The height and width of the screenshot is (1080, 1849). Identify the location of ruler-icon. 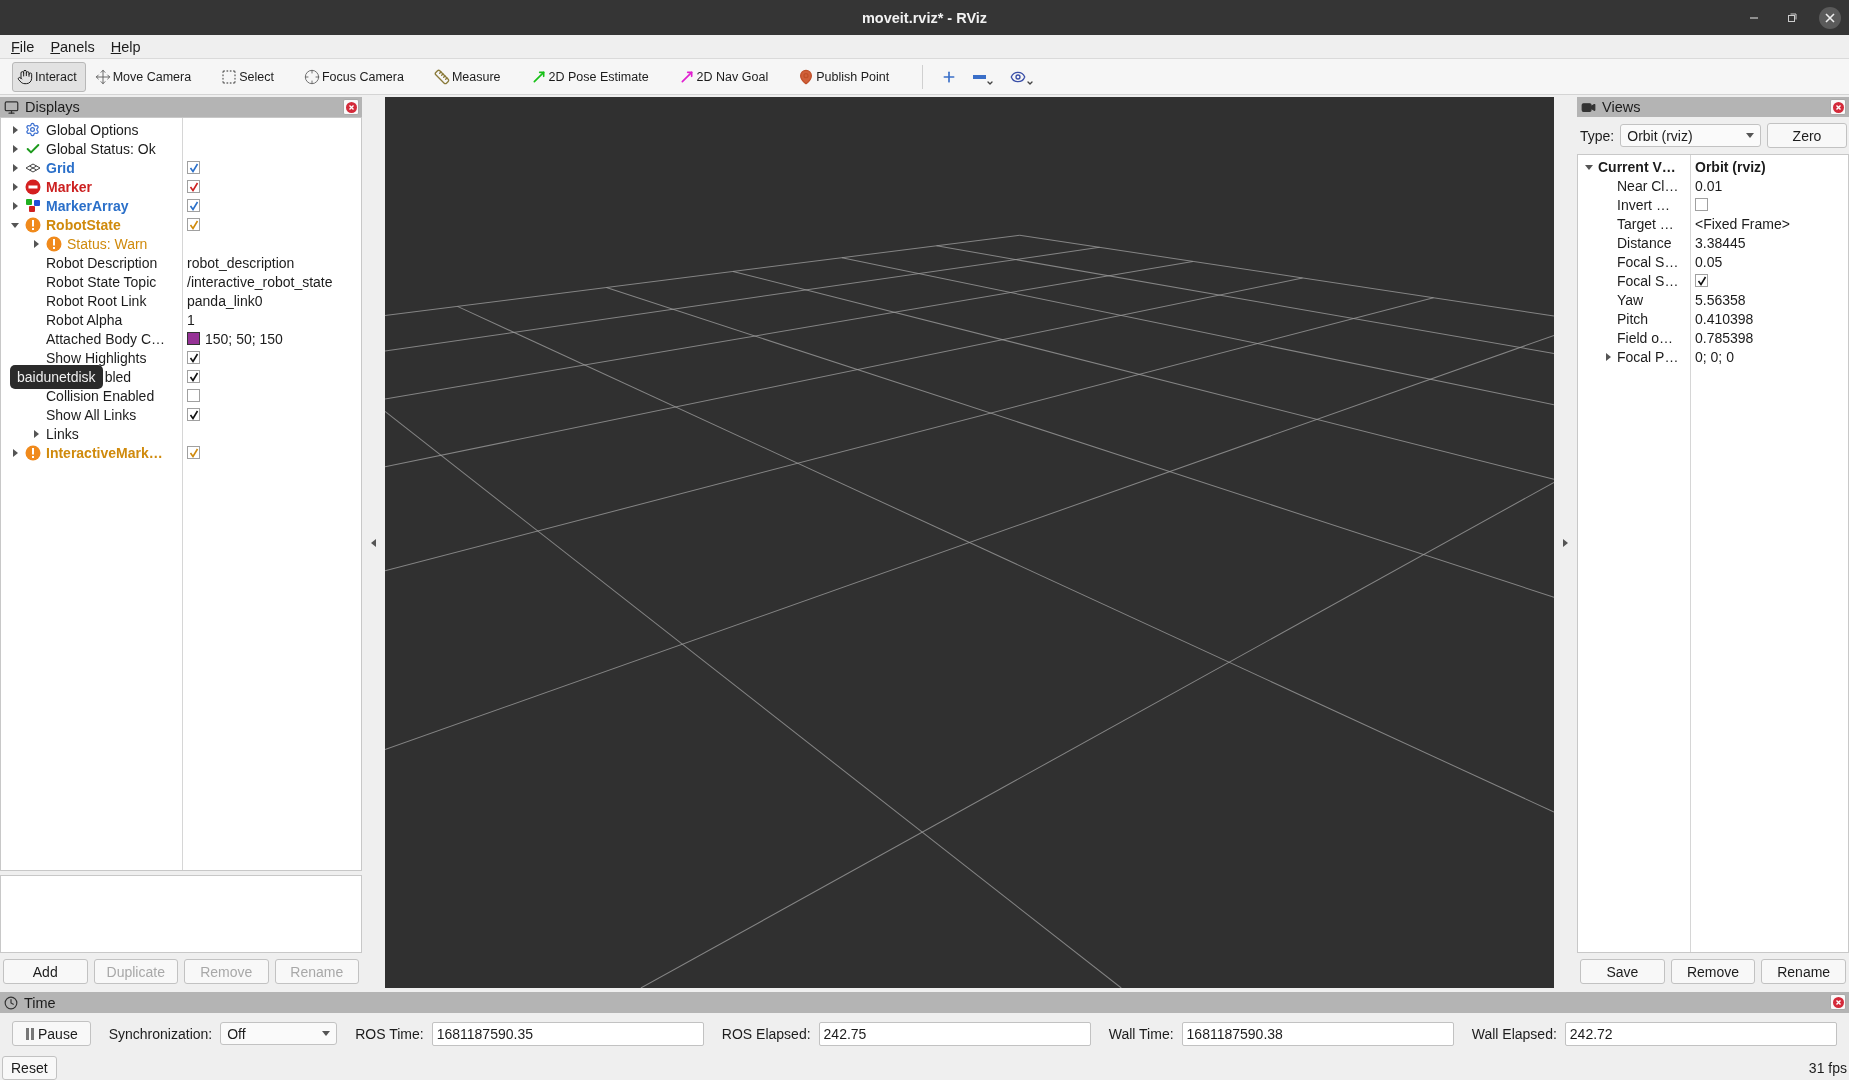
(441, 76).